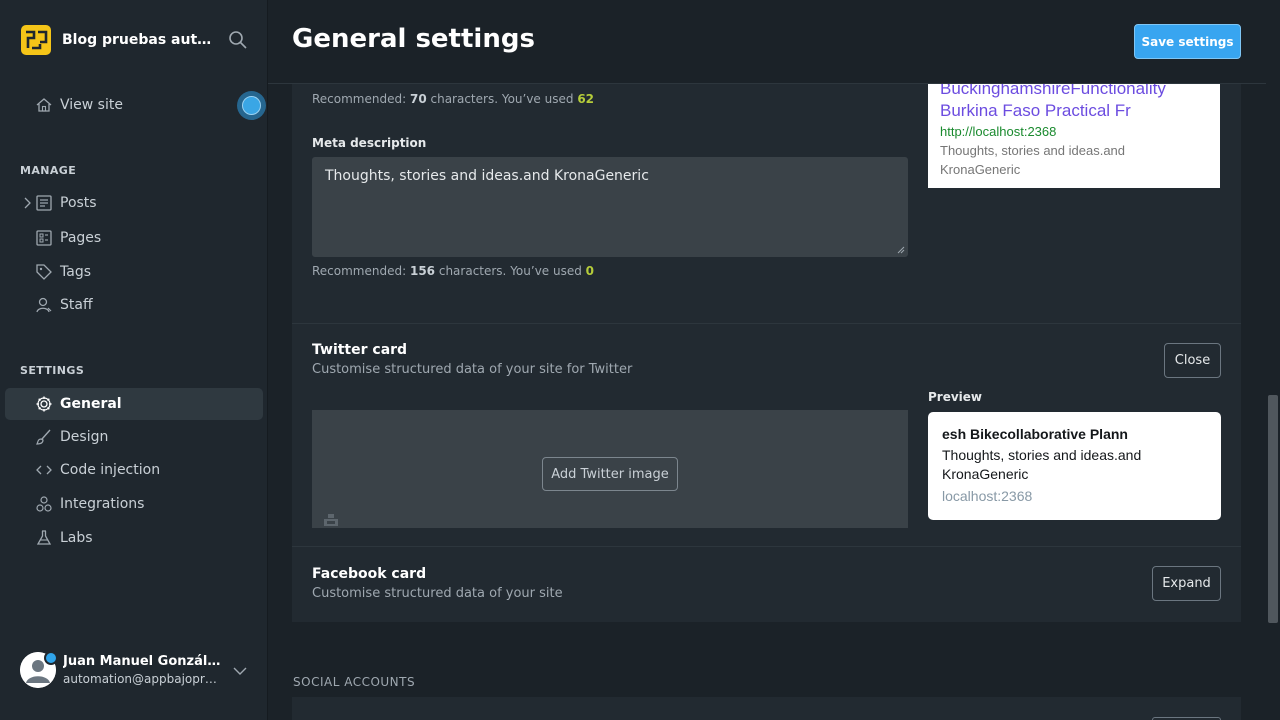  I want to click on chevron-down-icon, so click(240, 671).